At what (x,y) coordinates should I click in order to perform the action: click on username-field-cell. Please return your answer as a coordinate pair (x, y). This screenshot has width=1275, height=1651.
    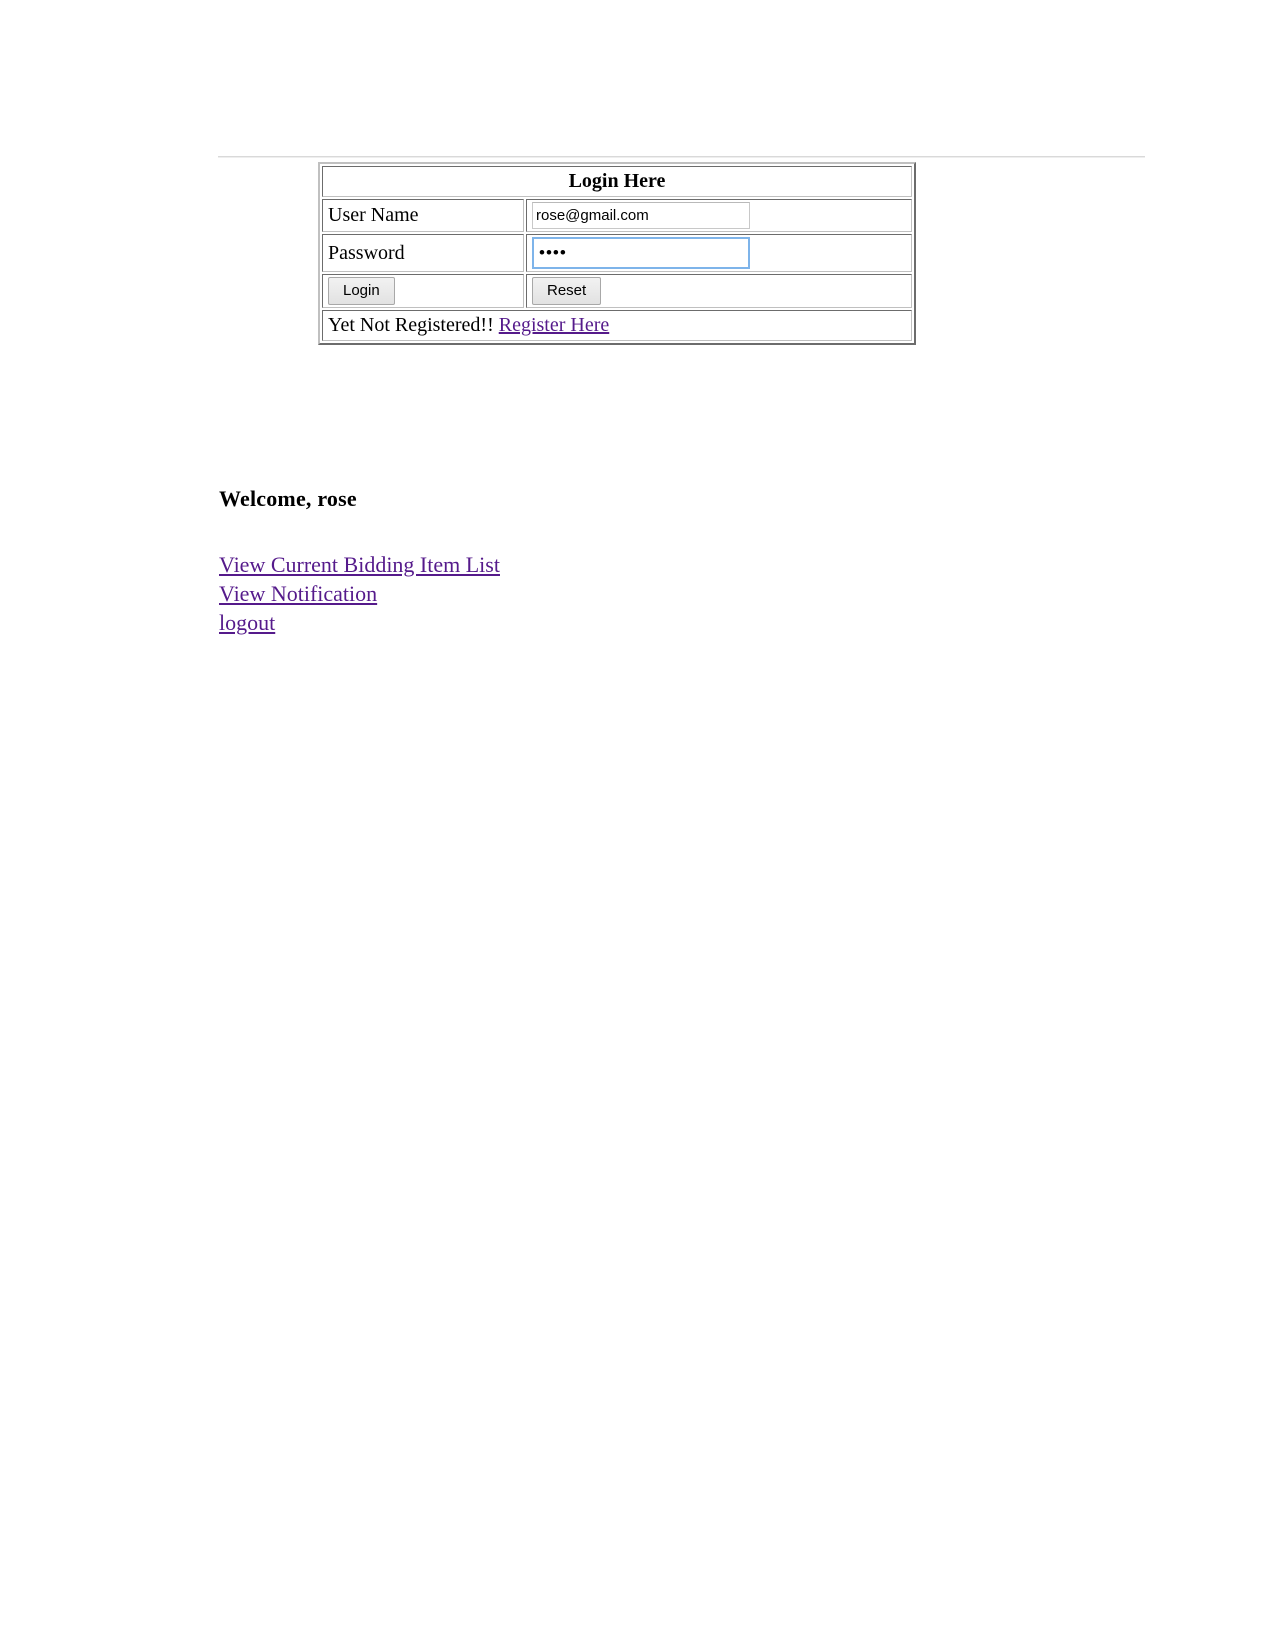
    Looking at the image, I should click on (719, 215).